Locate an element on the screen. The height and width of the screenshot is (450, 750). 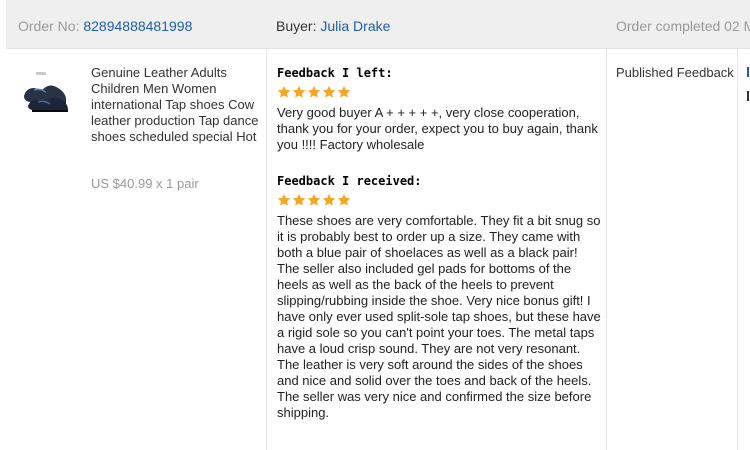
order-status-text: Order completed 02 M is located at coordinates (683, 26).